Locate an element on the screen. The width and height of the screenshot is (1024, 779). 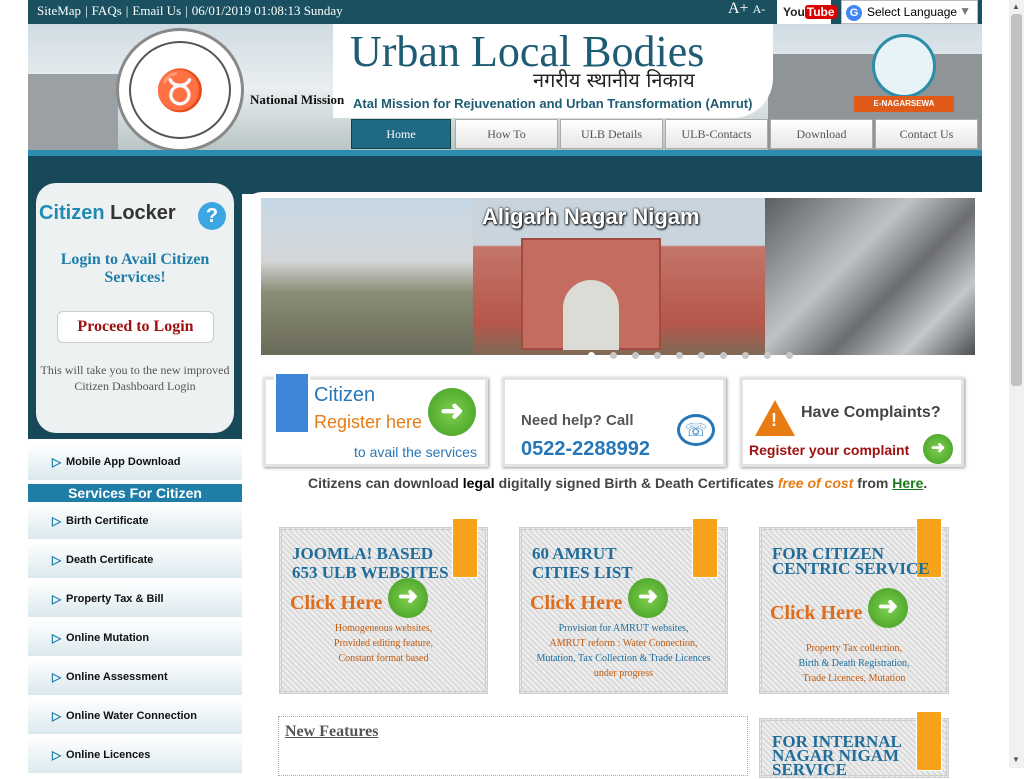
chevron-down-icon: ▼ is located at coordinates (965, 11).